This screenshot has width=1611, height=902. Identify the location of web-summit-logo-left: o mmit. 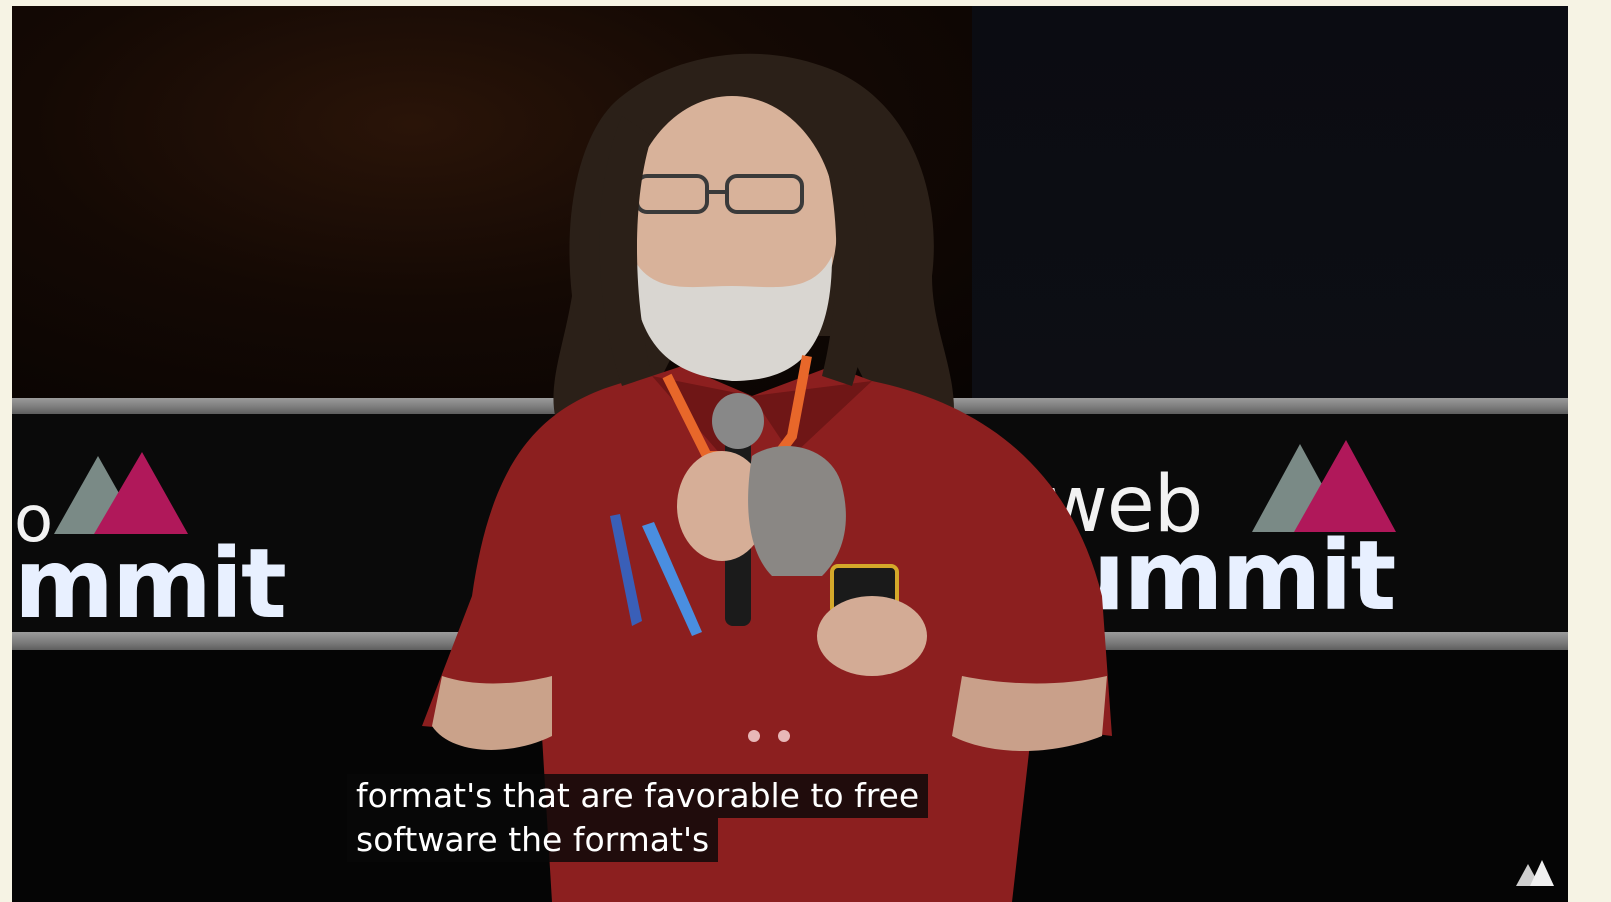
(149, 534).